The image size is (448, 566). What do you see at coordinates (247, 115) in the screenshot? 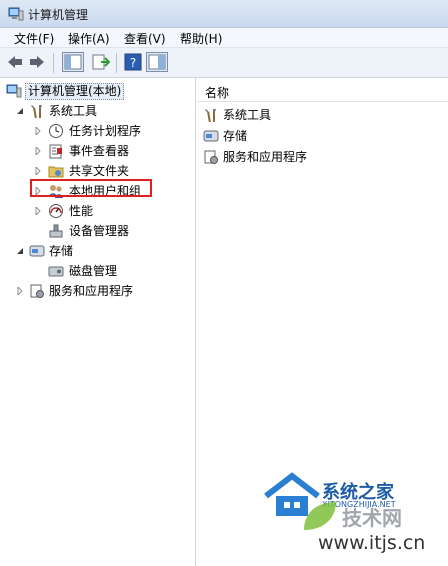
I see `list-item-label: 系统工具` at bounding box center [247, 115].